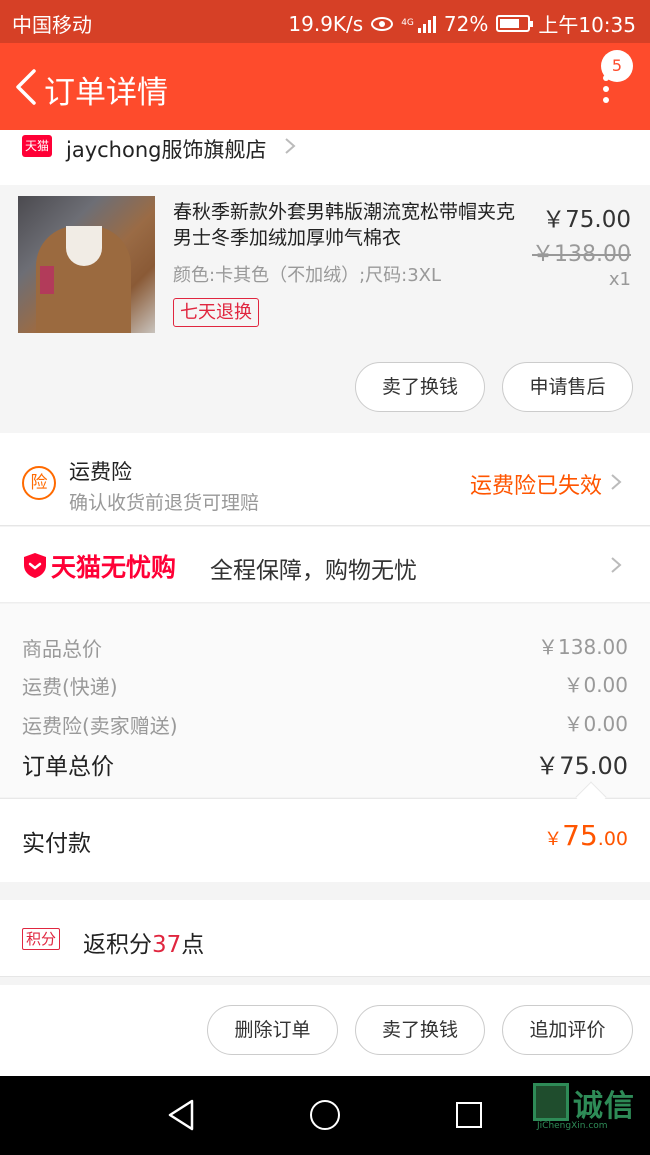 The height and width of the screenshot is (1155, 650). I want to click on points-row: 积分 返积分37点, so click(325, 938).